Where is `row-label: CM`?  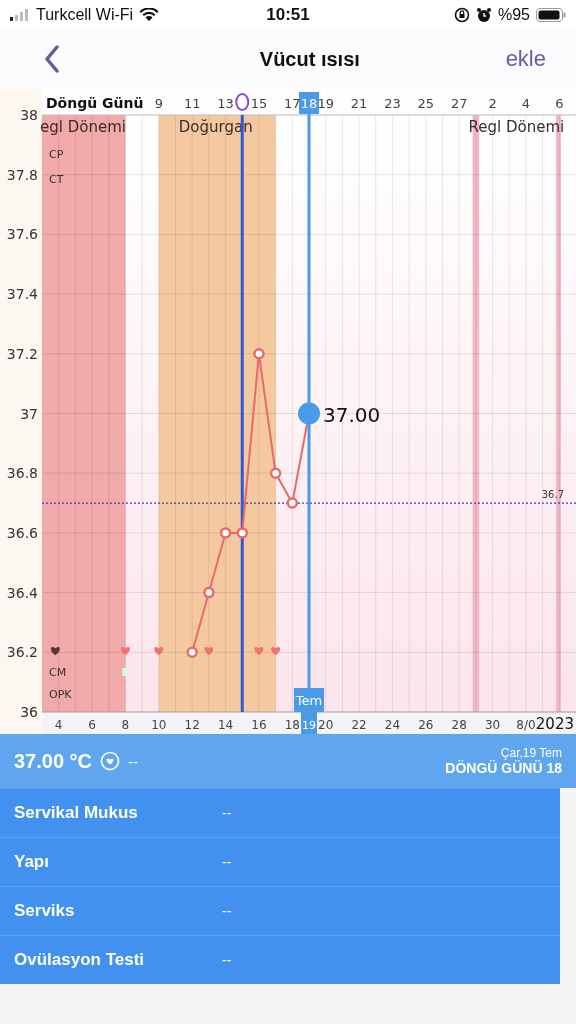 row-label: CM is located at coordinates (58, 672).